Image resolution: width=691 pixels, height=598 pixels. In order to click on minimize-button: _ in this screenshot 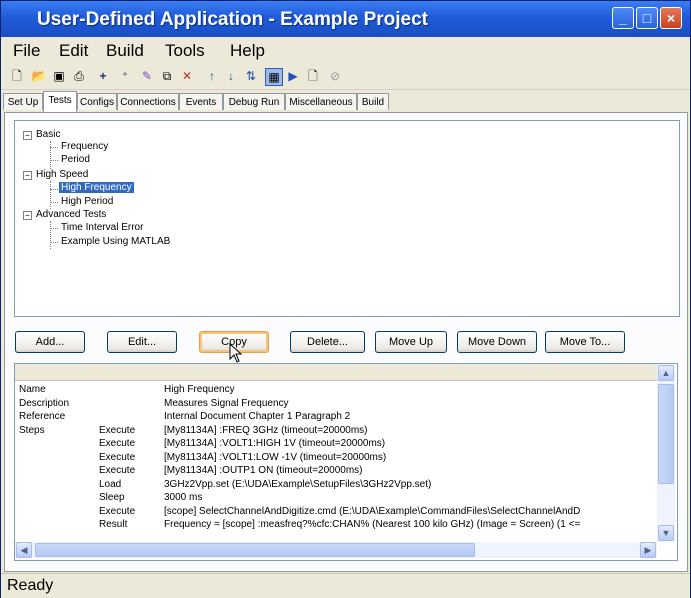, I will do `click(623, 18)`.